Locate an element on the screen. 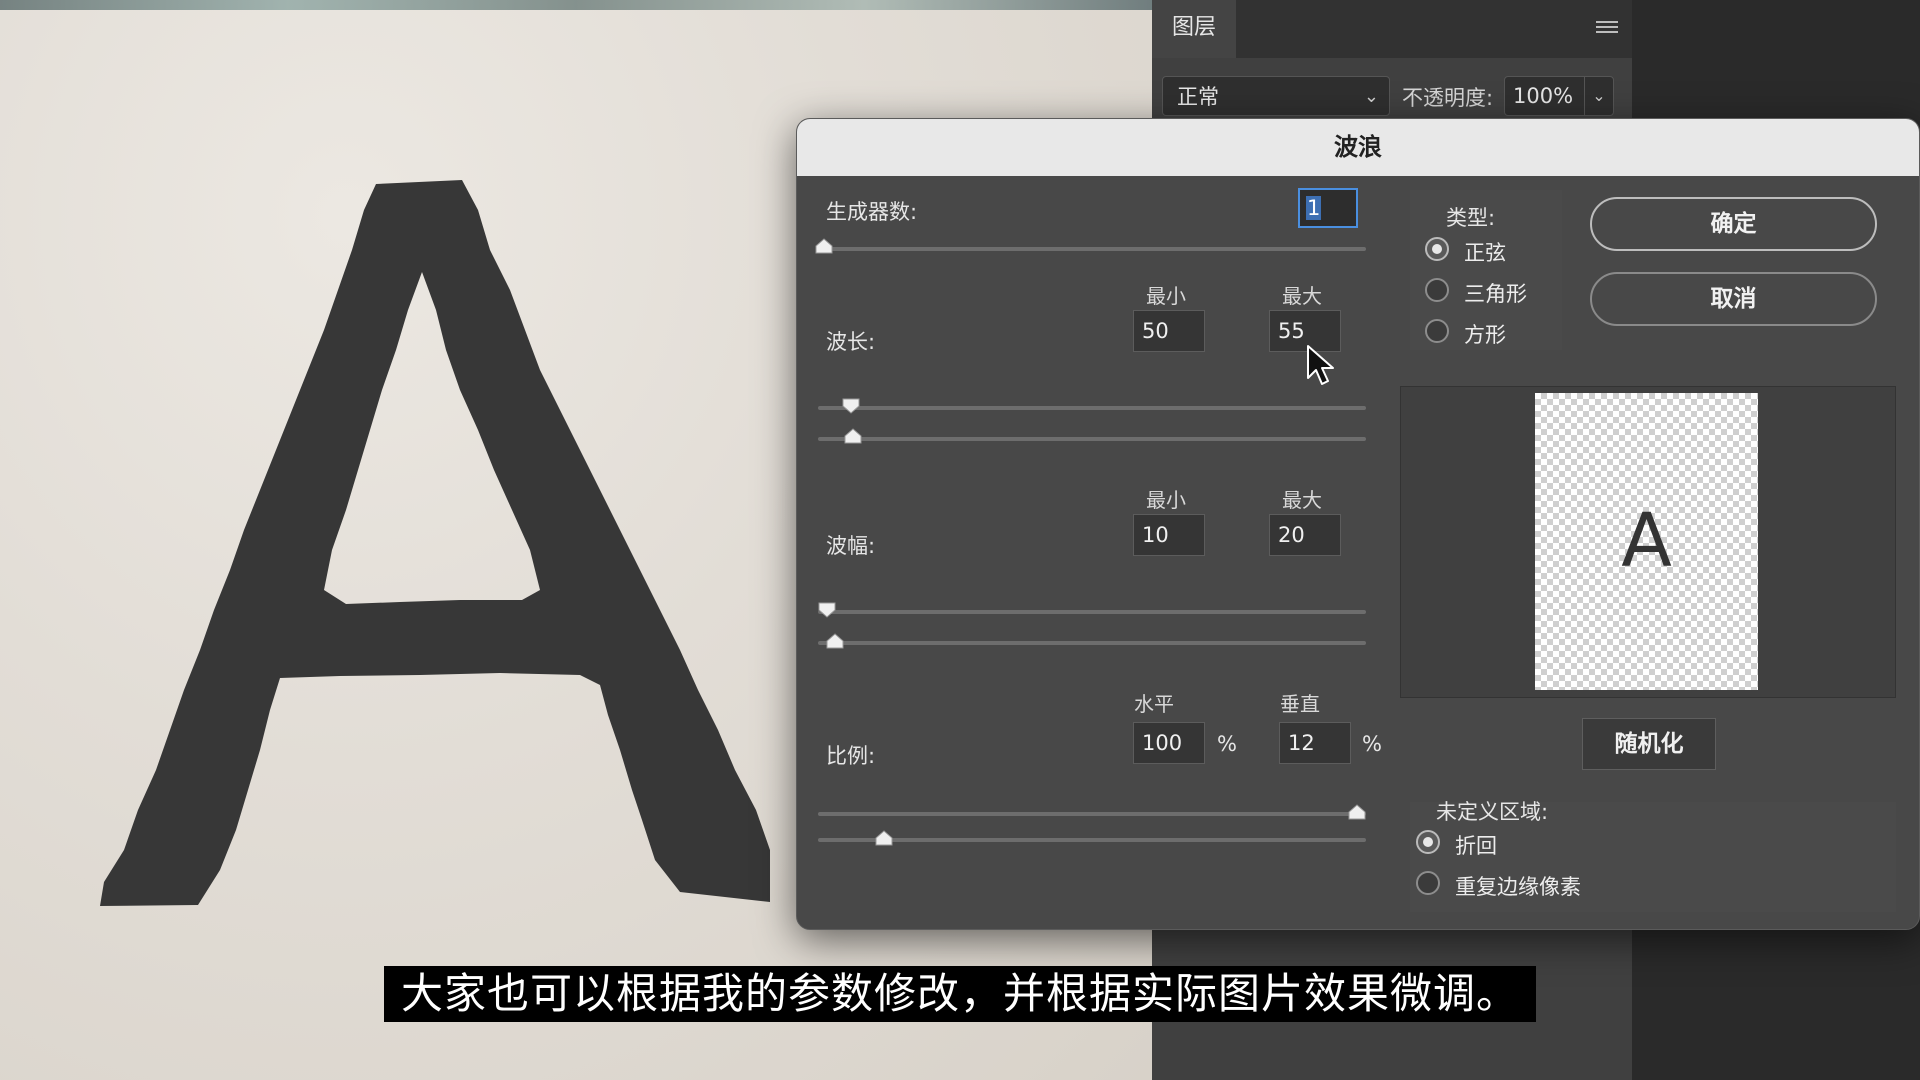  scale-vertical-thumb is located at coordinates (884, 838).